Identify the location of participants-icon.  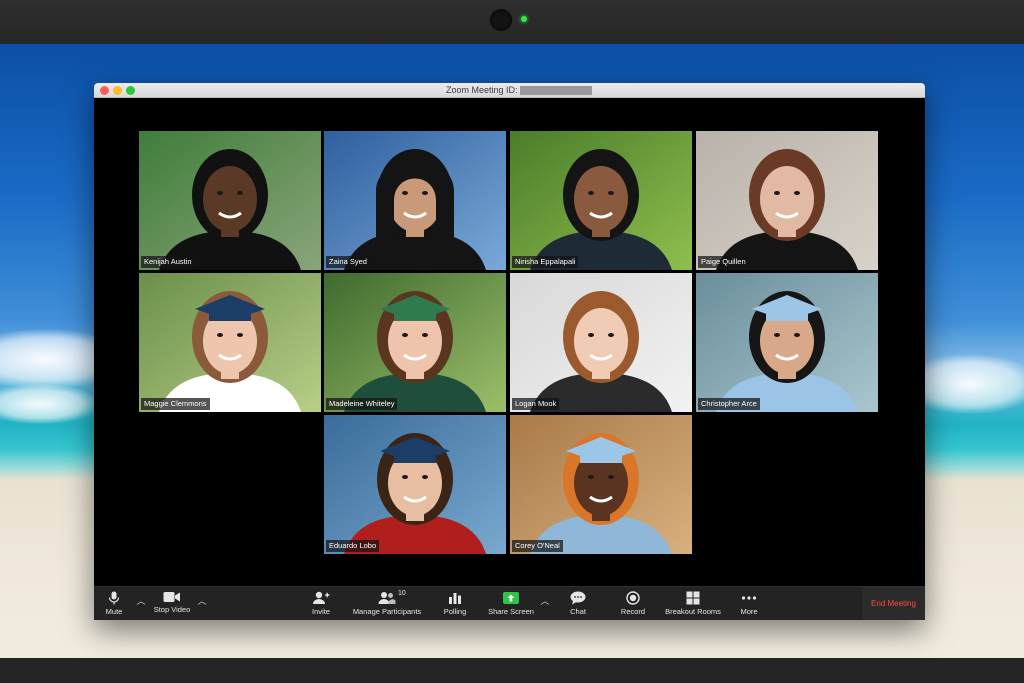
(387, 598).